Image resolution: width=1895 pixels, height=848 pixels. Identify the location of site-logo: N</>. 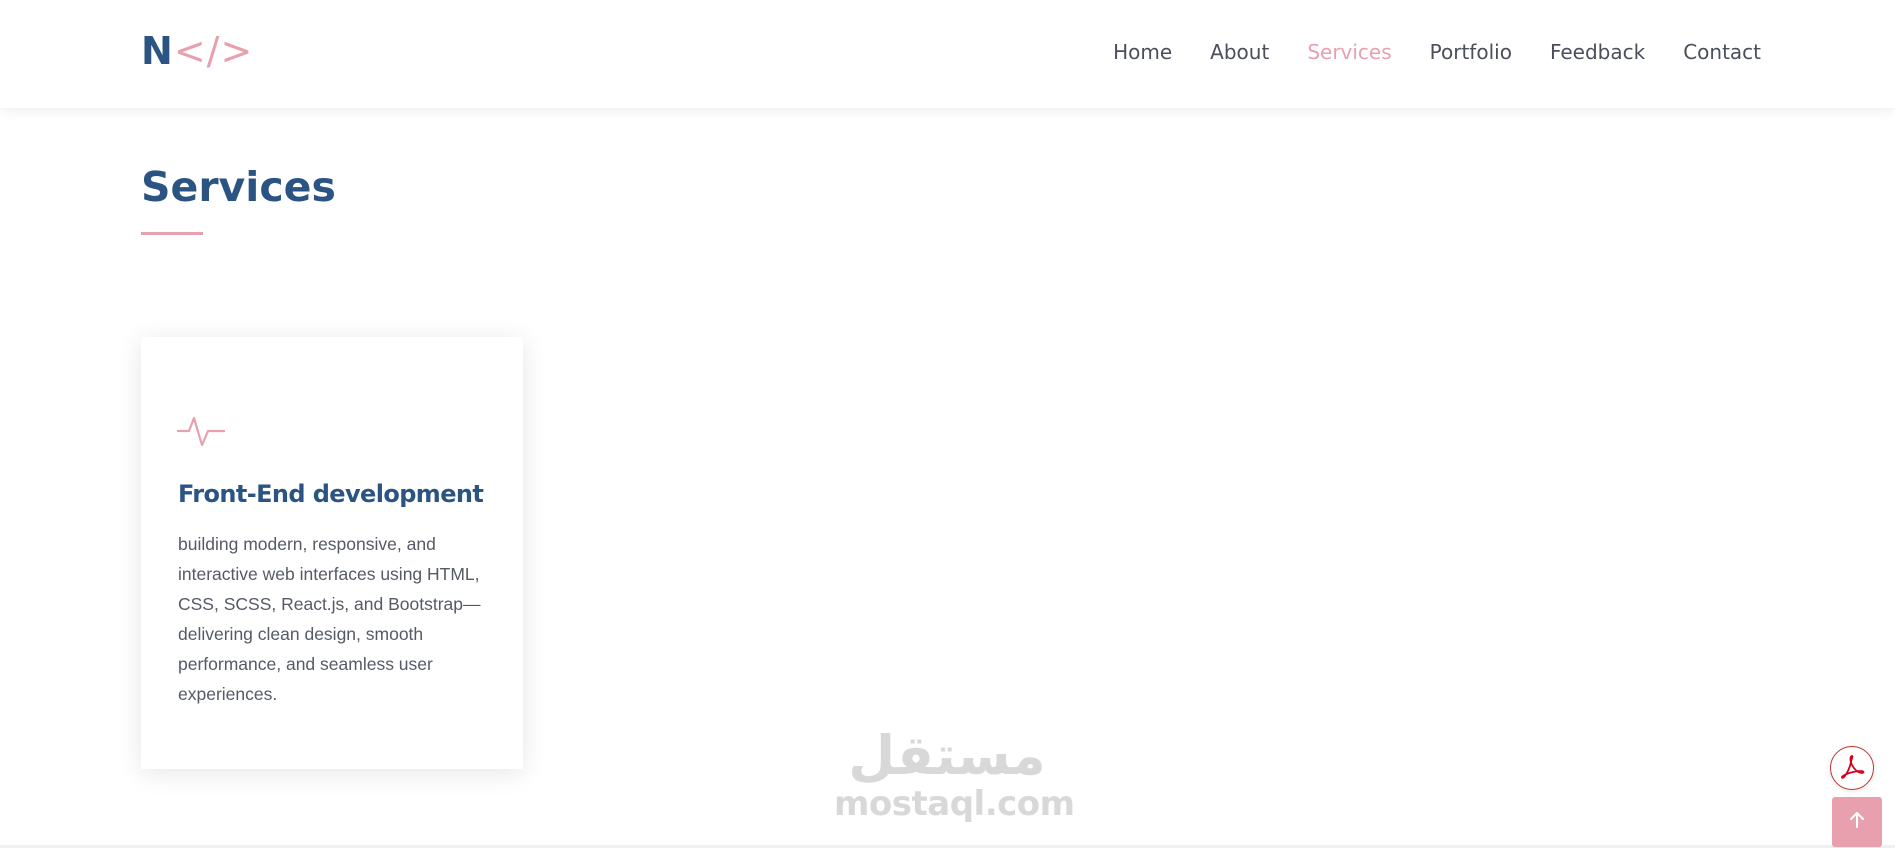
(197, 51).